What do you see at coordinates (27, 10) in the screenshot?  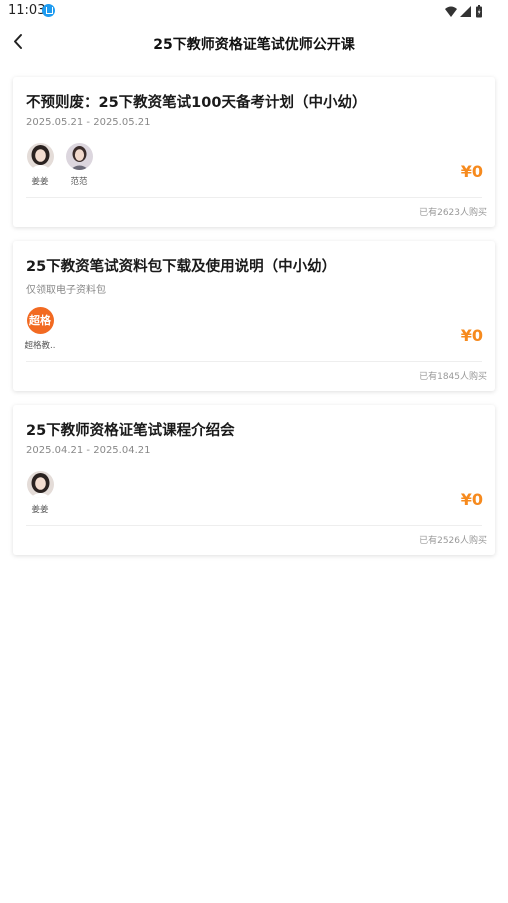 I see `status-time: 11:03` at bounding box center [27, 10].